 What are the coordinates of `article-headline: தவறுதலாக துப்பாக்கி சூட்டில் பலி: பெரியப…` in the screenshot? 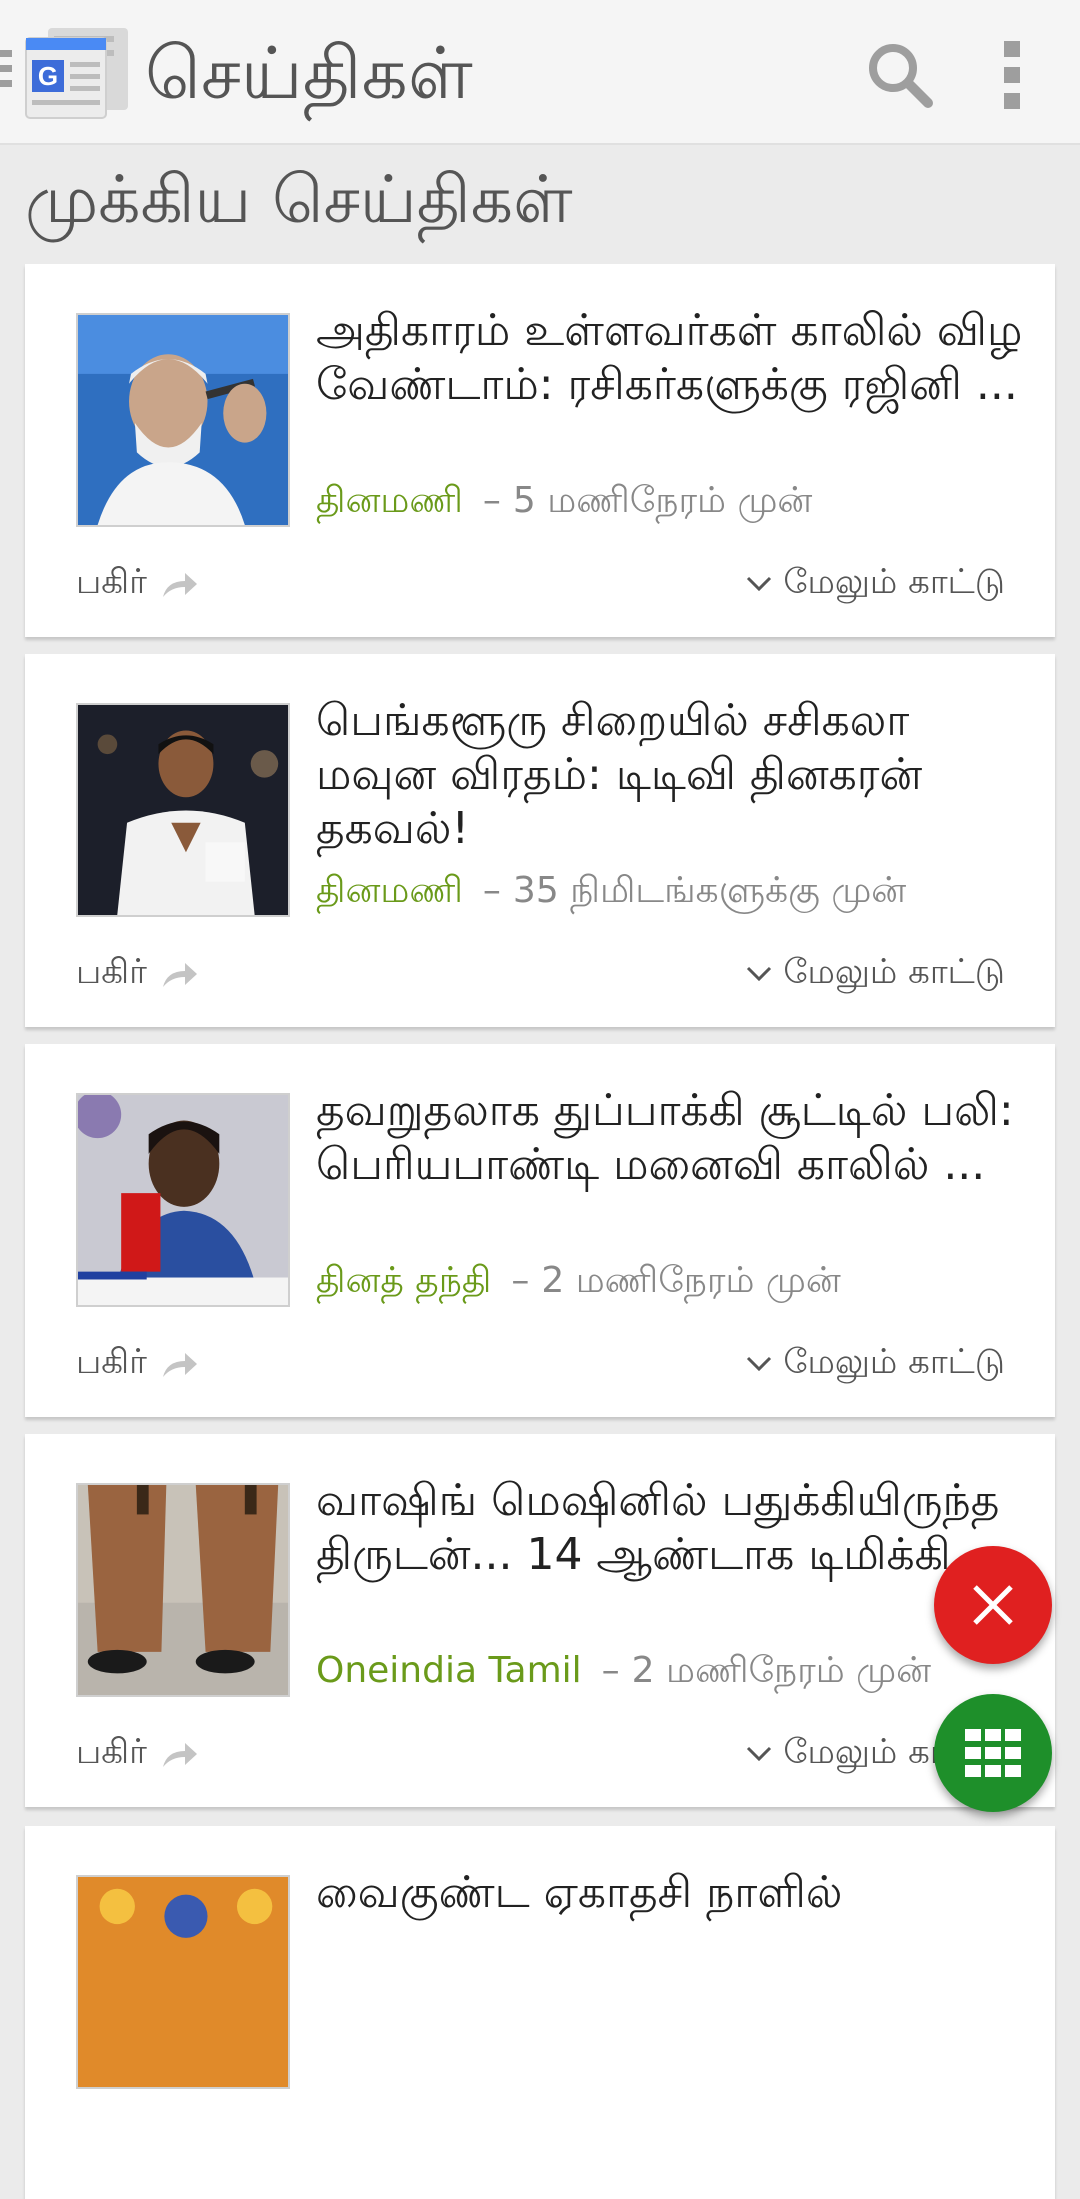 It's located at (676, 1138).